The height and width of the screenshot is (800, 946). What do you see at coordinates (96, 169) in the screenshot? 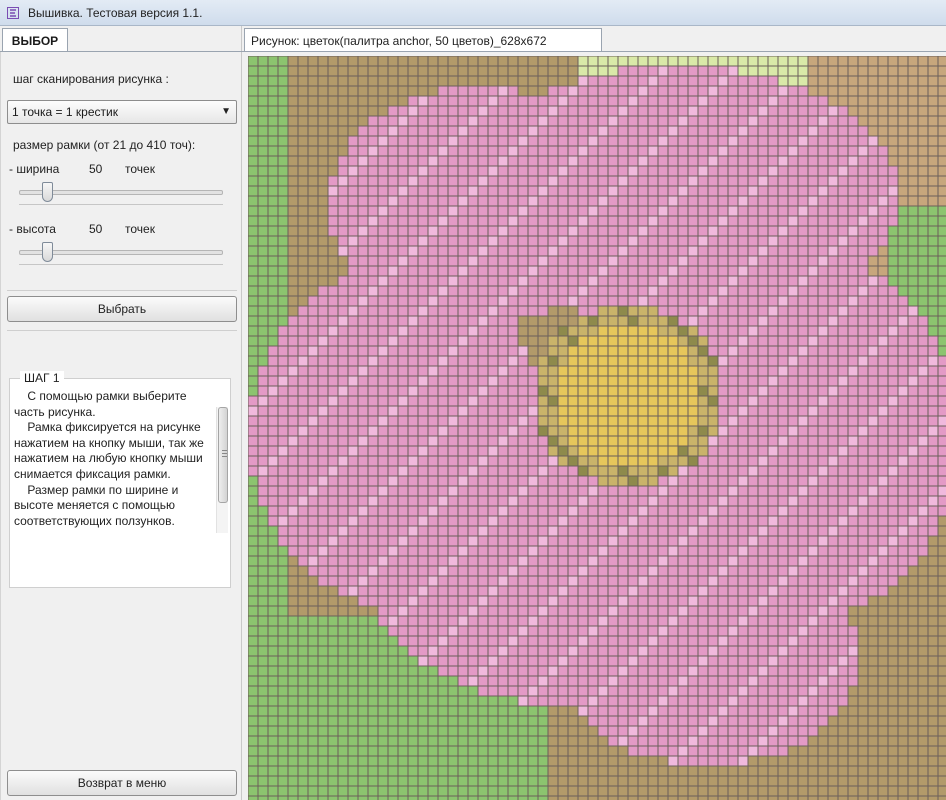
I see `width-value: 50` at bounding box center [96, 169].